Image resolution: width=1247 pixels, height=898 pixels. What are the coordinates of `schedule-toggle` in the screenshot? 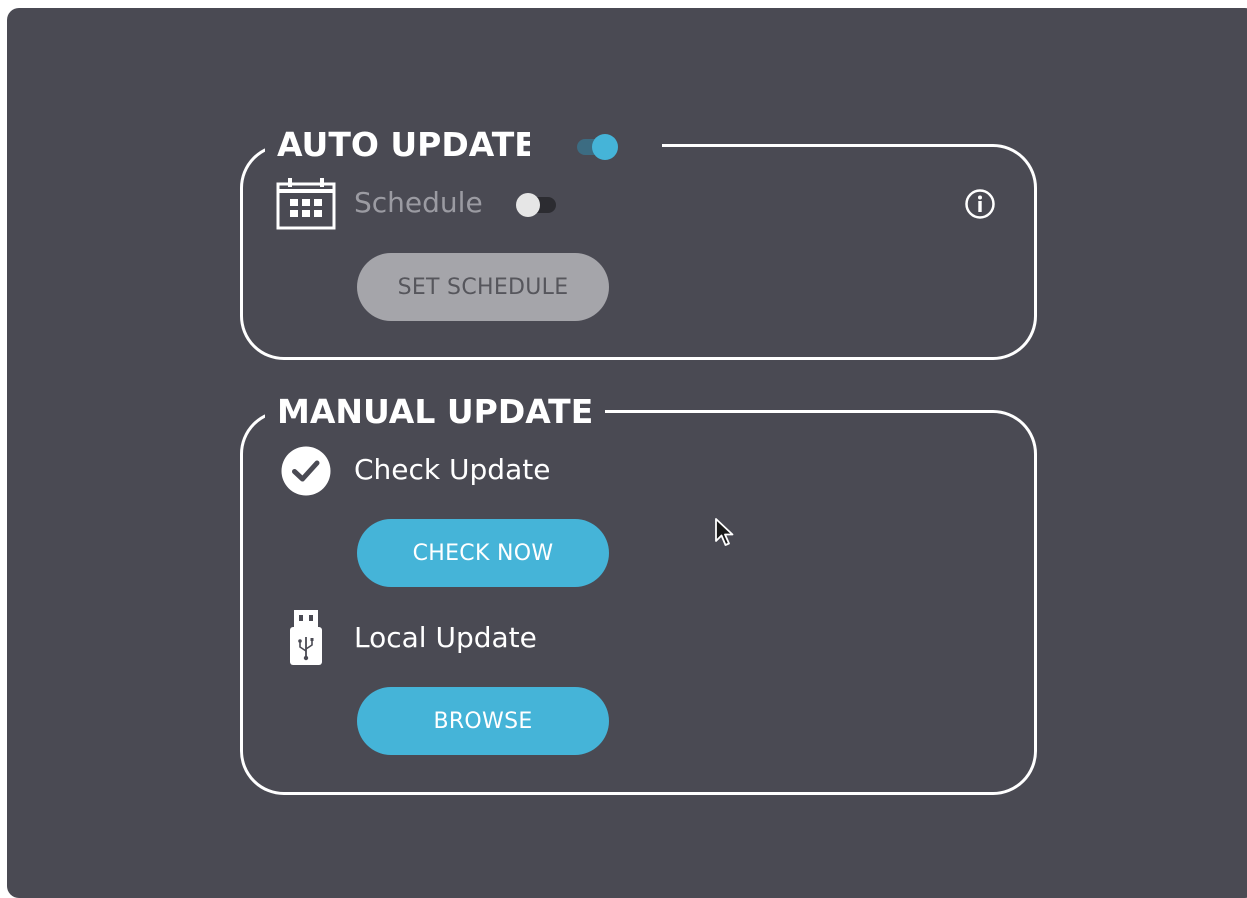 It's located at (536, 205).